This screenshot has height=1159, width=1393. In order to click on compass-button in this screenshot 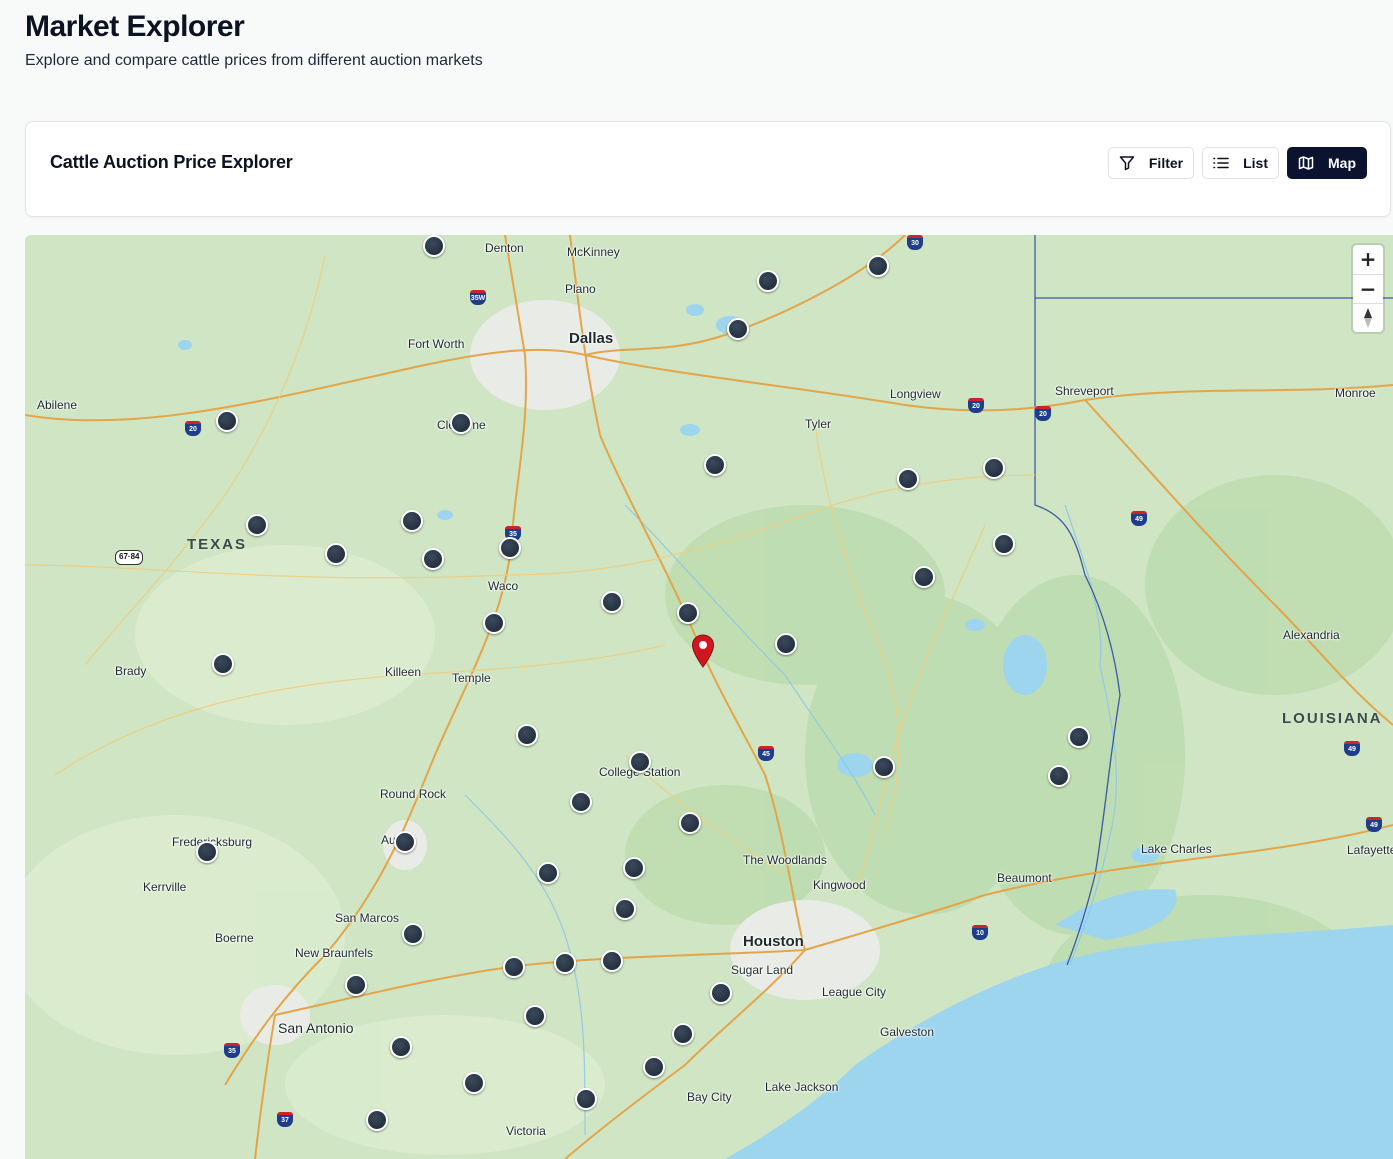, I will do `click(1368, 317)`.